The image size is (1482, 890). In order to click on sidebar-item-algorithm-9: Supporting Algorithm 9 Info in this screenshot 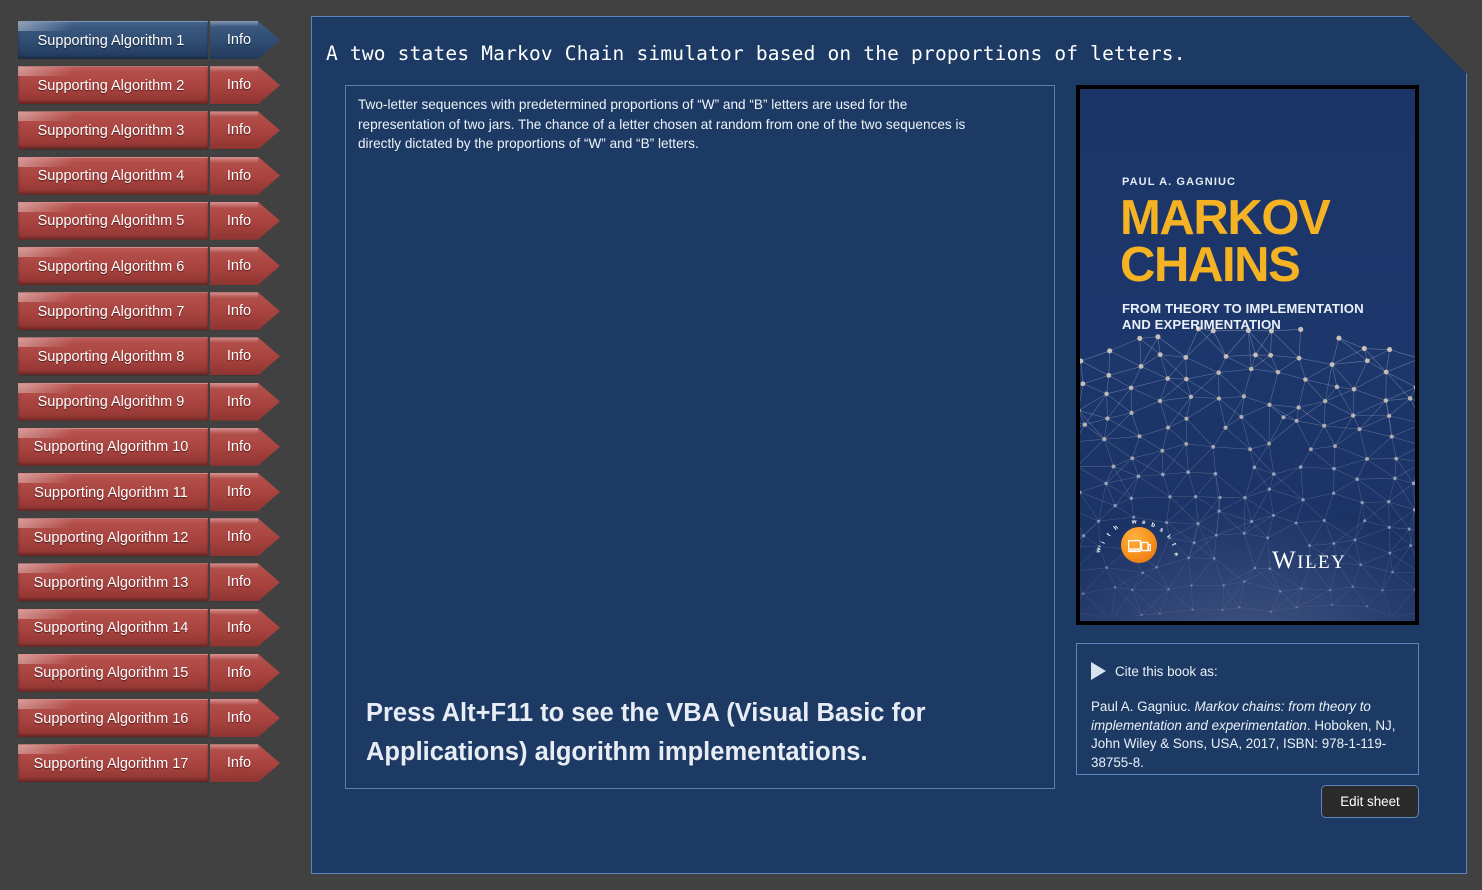, I will do `click(149, 401)`.